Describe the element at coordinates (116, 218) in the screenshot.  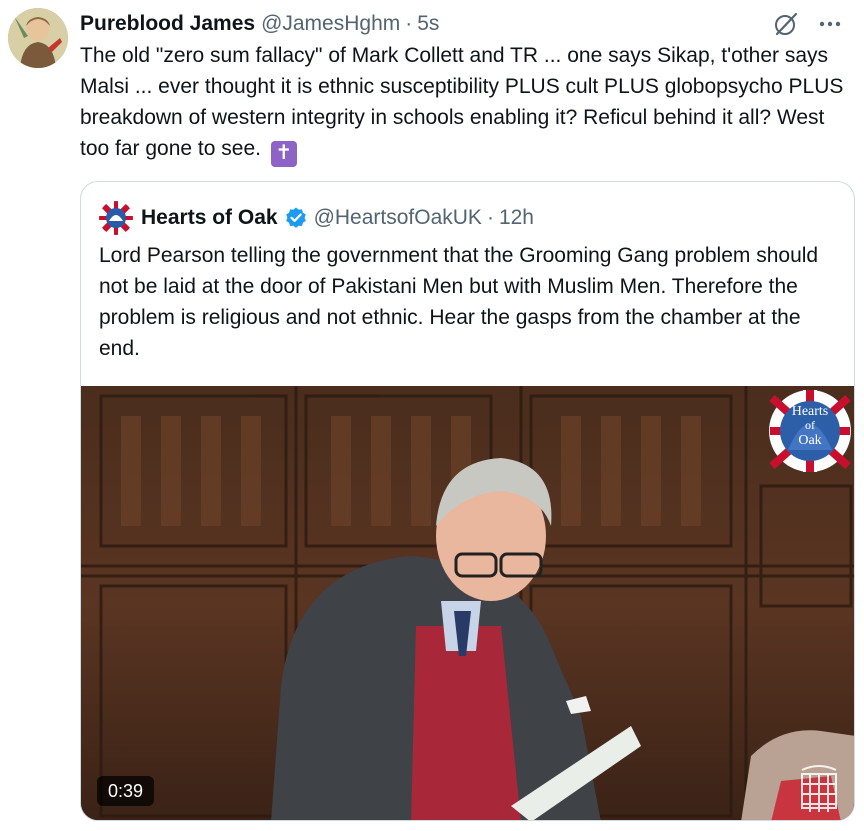
I see `quoted-avatar` at that location.